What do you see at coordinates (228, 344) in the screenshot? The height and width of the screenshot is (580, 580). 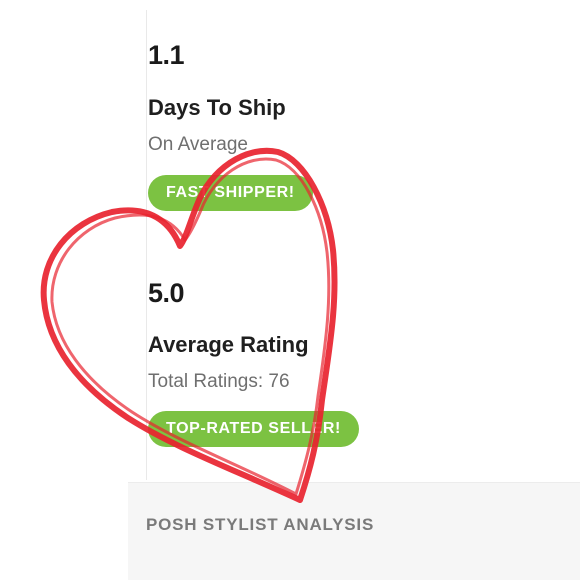 I see `average-rating-label: Average Rating` at bounding box center [228, 344].